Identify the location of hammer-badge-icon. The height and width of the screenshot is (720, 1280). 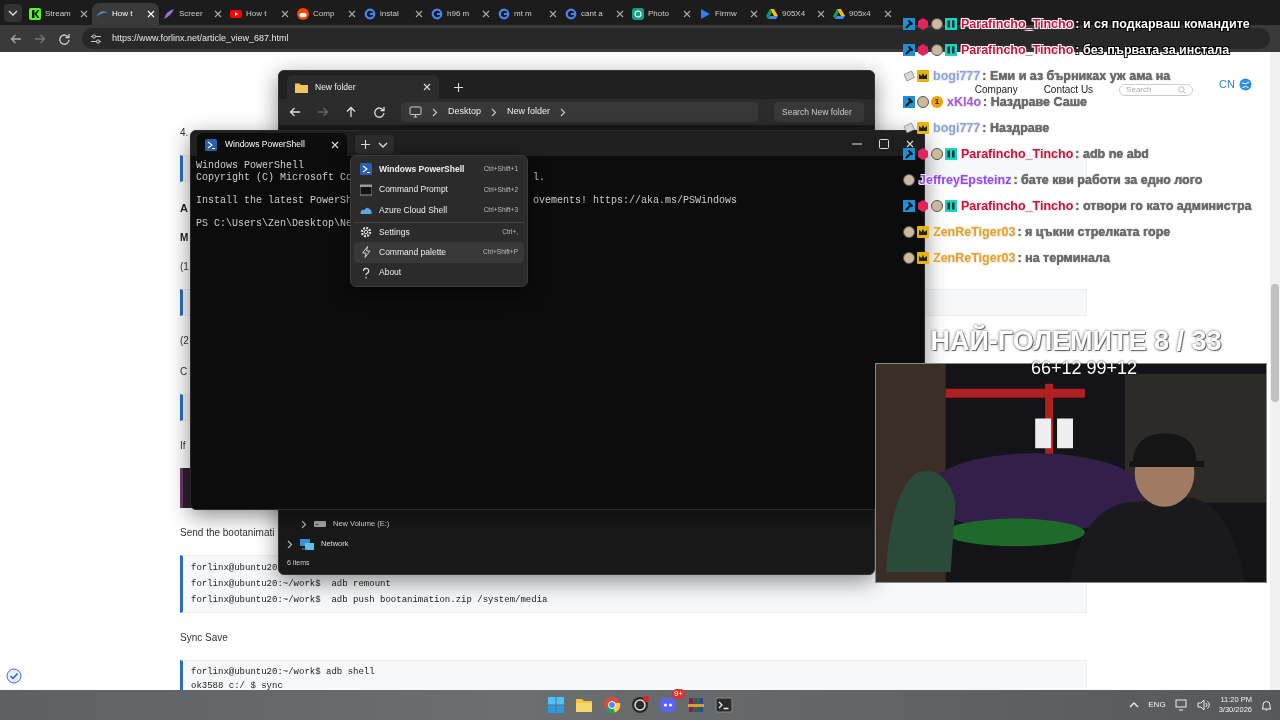
(909, 50).